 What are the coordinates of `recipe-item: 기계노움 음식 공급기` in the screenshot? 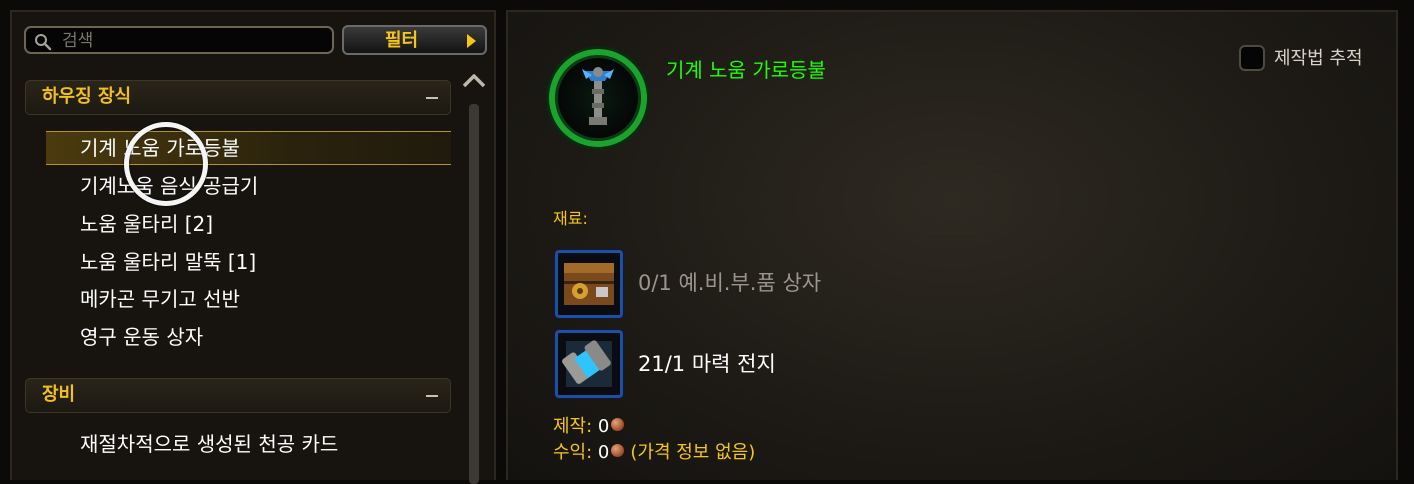 It's located at (248, 186).